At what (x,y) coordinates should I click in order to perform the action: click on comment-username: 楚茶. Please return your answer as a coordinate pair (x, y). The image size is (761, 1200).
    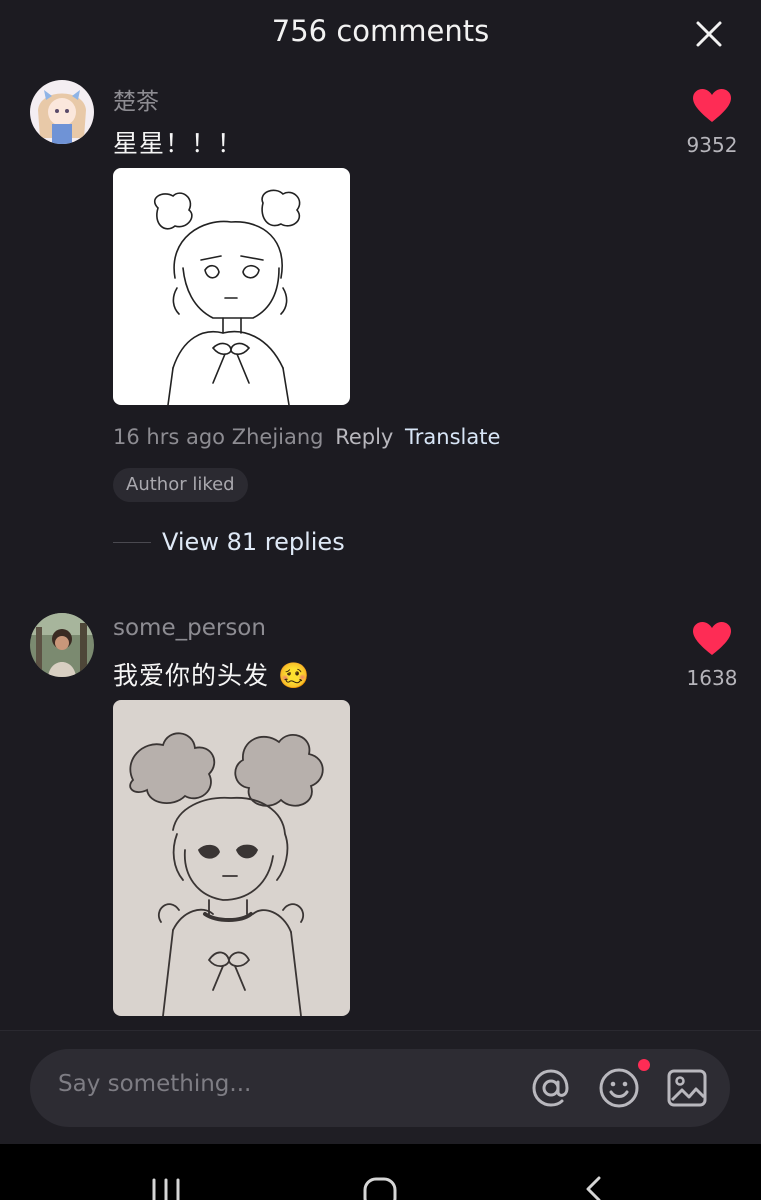
    Looking at the image, I should click on (136, 99).